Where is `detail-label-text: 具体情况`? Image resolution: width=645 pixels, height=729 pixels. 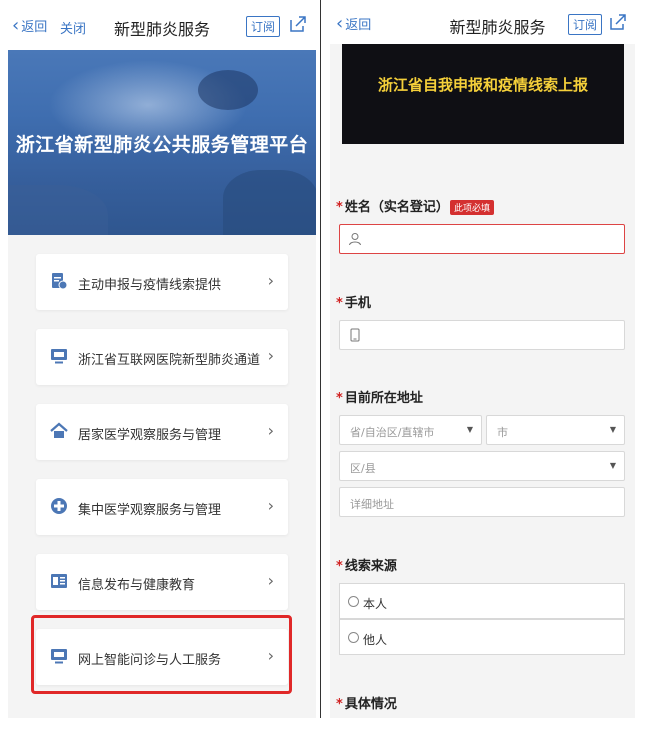 detail-label-text: 具体情况 is located at coordinates (370, 704).